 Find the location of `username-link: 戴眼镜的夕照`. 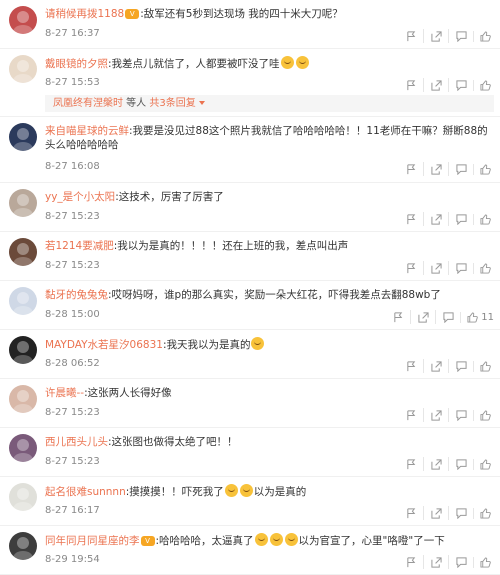

username-link: 戴眼镜的夕照 is located at coordinates (76, 64).